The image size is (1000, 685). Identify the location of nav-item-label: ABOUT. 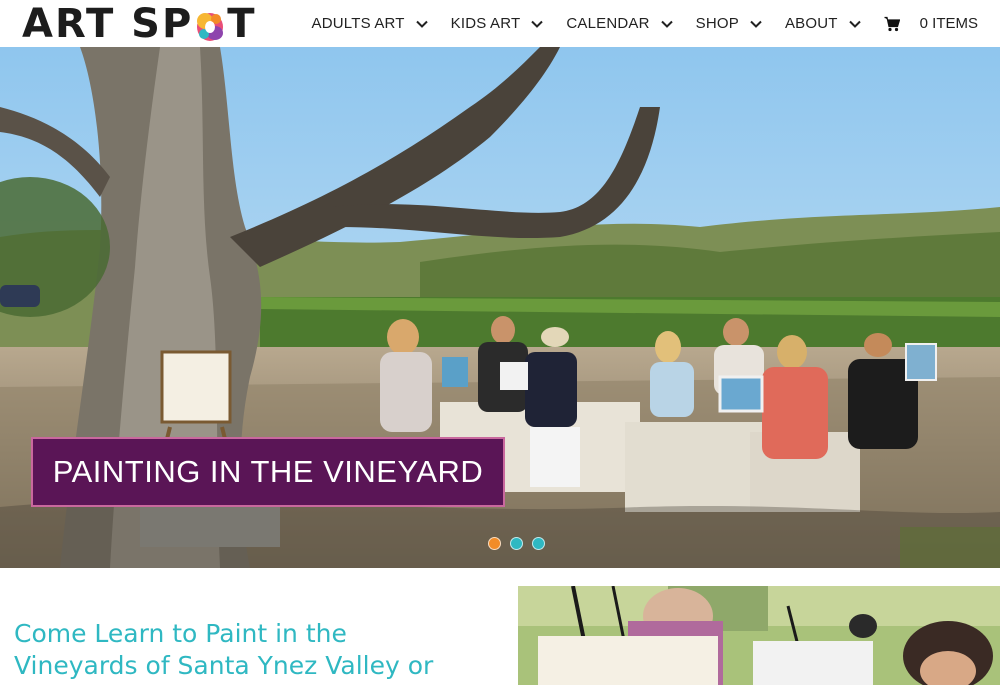
(811, 23).